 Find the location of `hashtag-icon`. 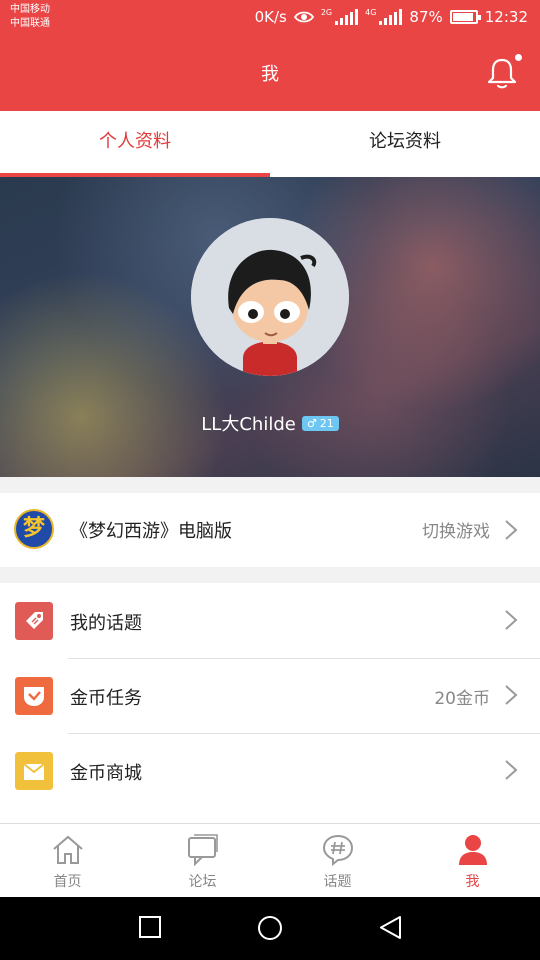

hashtag-icon is located at coordinates (337, 850).